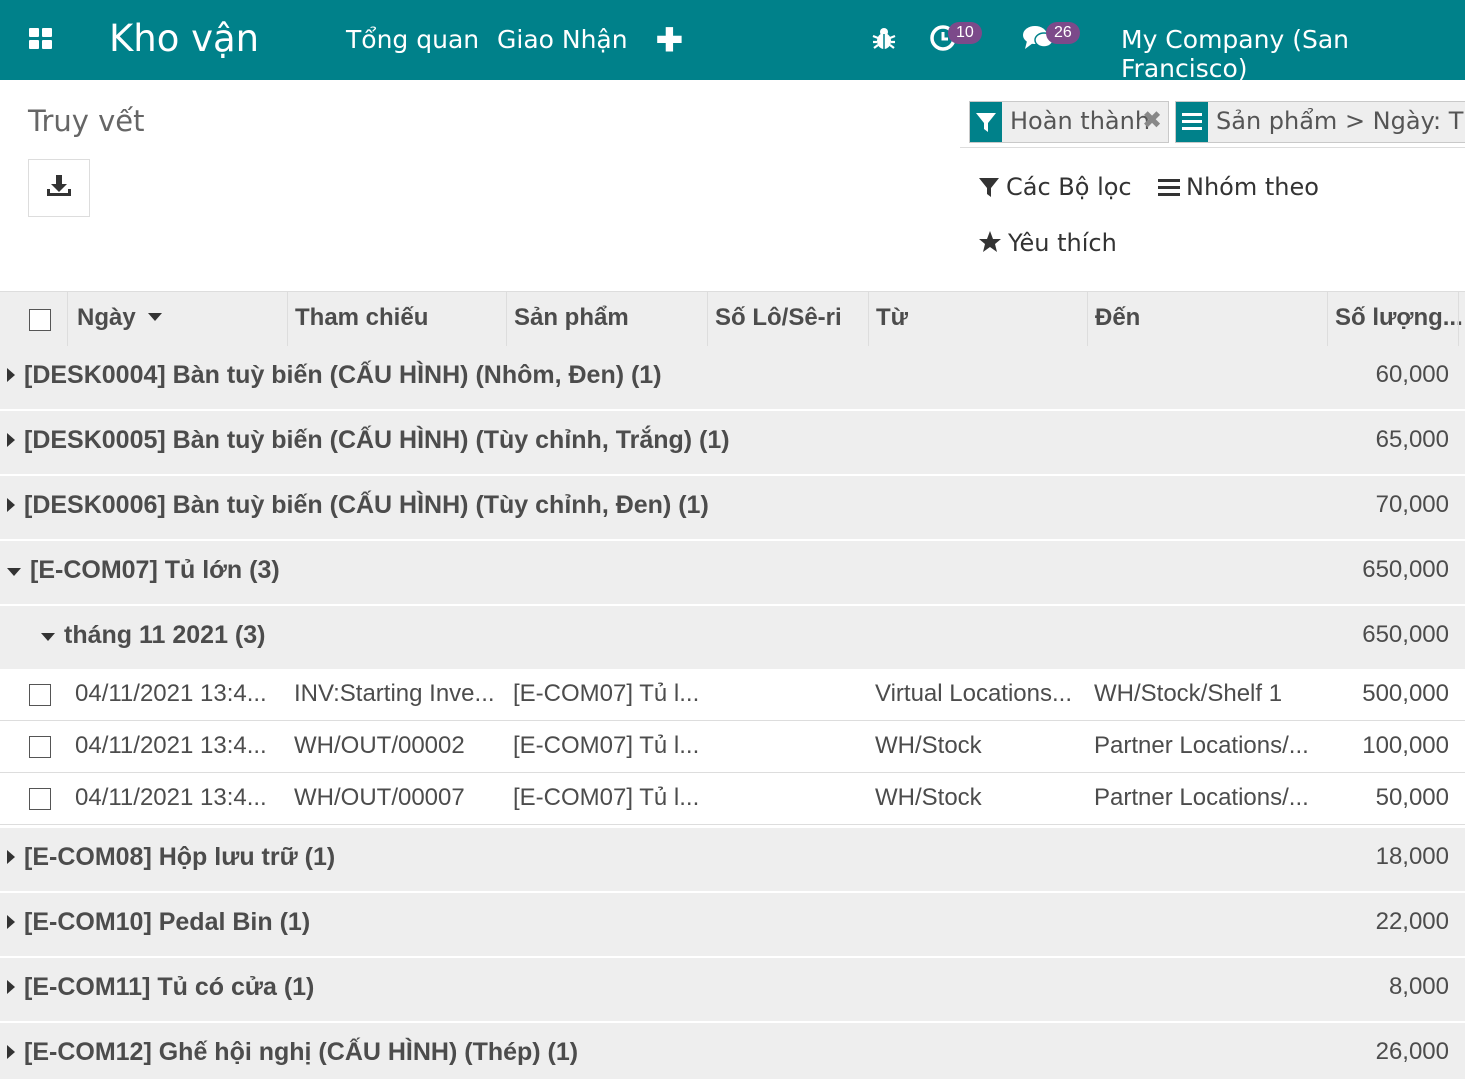  I want to click on cell-quantity: 100,000, so click(1405, 745).